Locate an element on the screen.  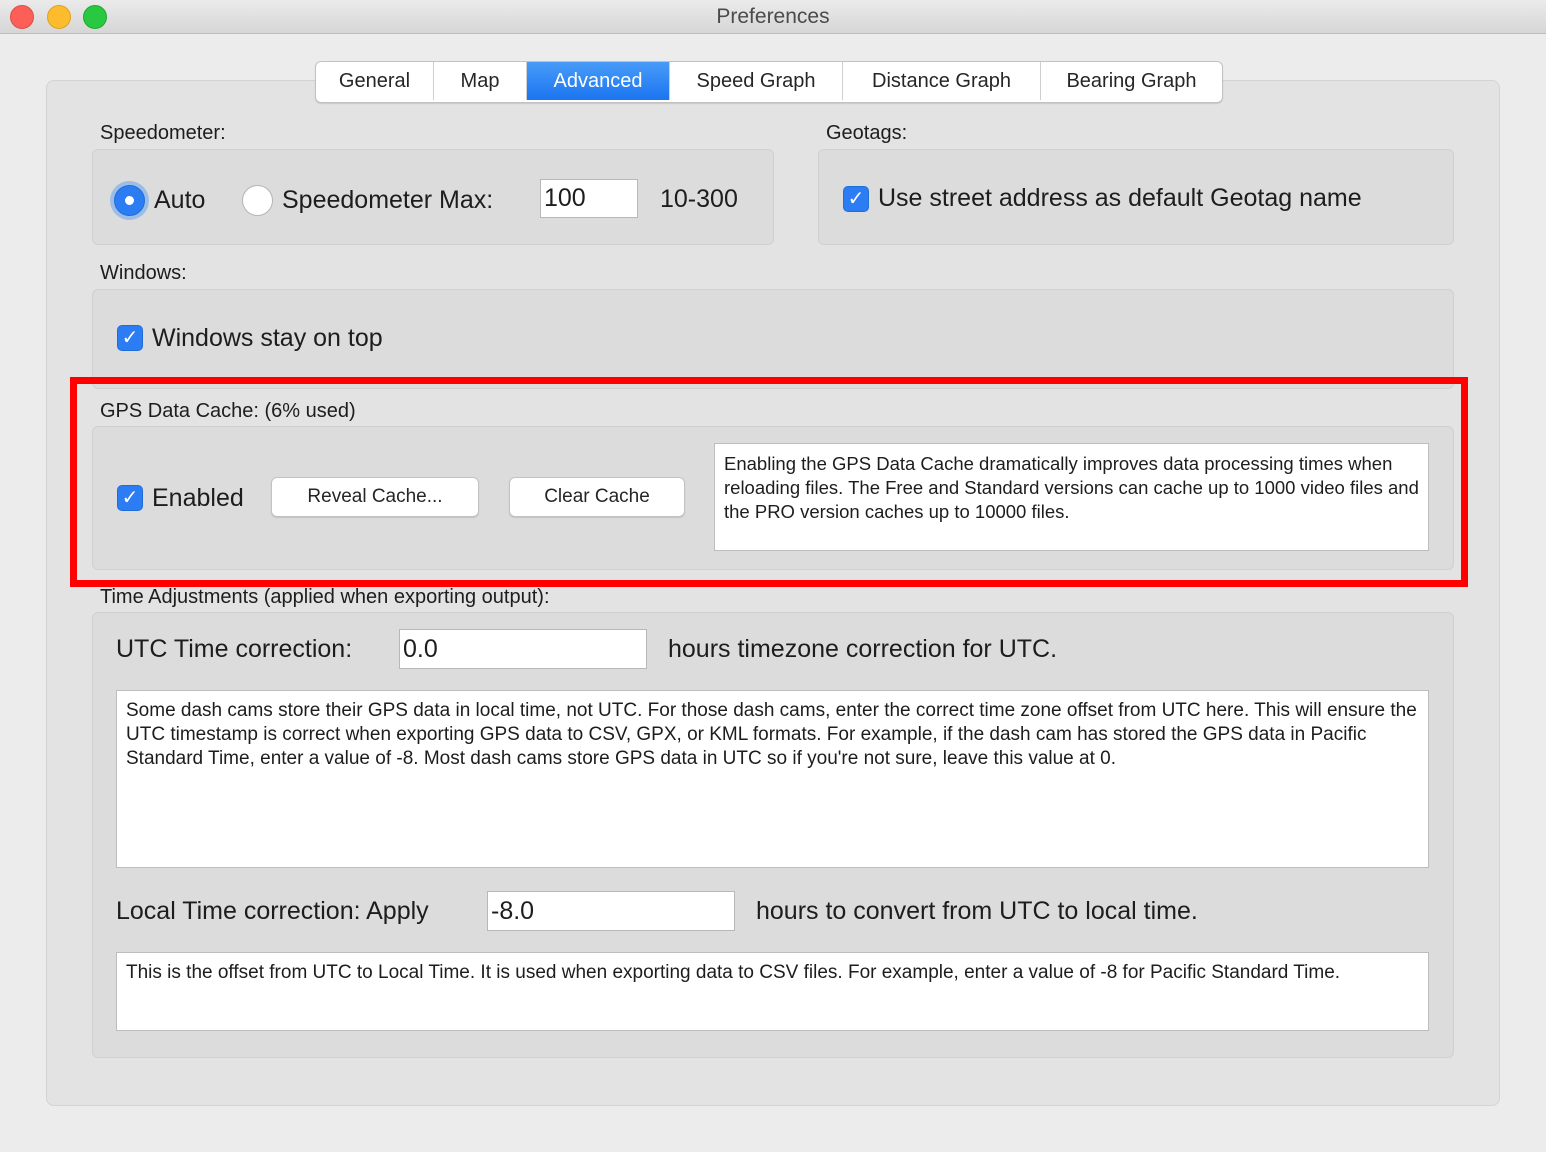
window-title: Preferences is located at coordinates (773, 16).